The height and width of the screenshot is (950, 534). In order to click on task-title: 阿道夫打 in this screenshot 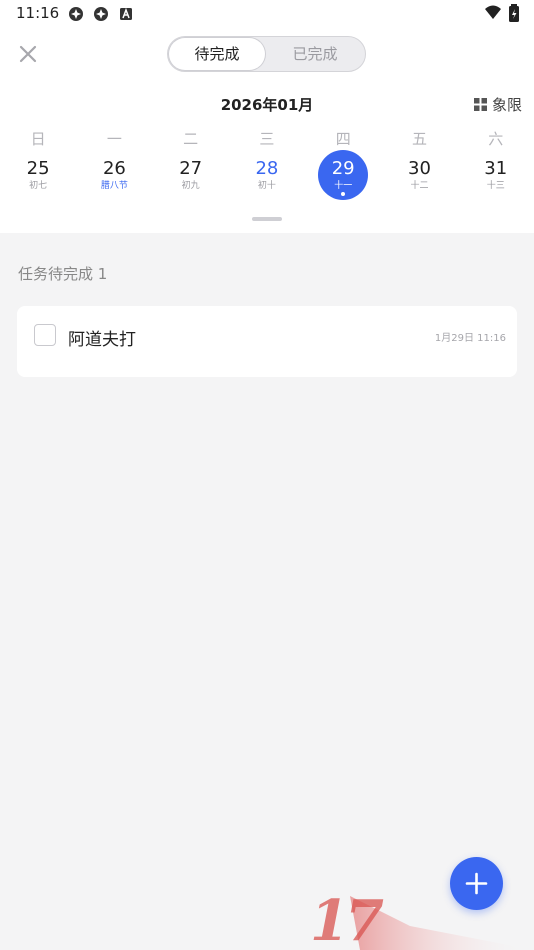, I will do `click(102, 340)`.